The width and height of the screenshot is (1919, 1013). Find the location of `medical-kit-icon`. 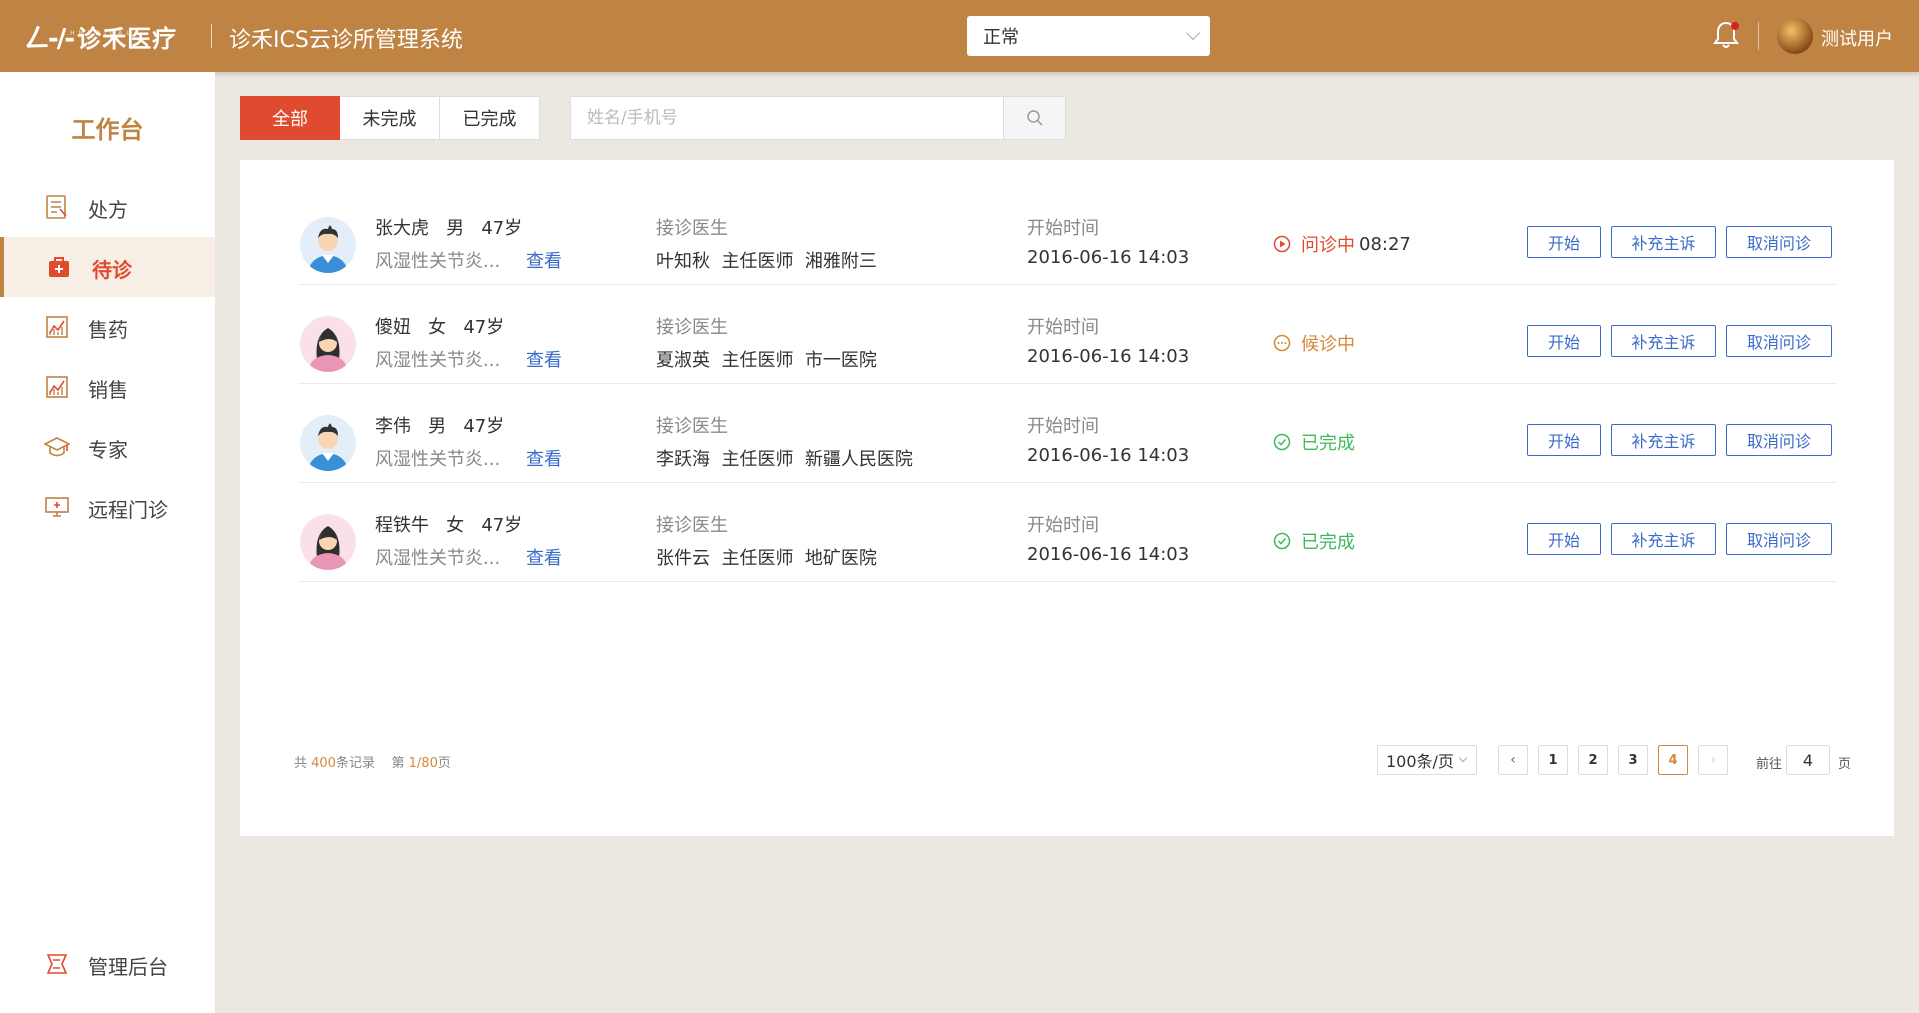

medical-kit-icon is located at coordinates (59, 267).